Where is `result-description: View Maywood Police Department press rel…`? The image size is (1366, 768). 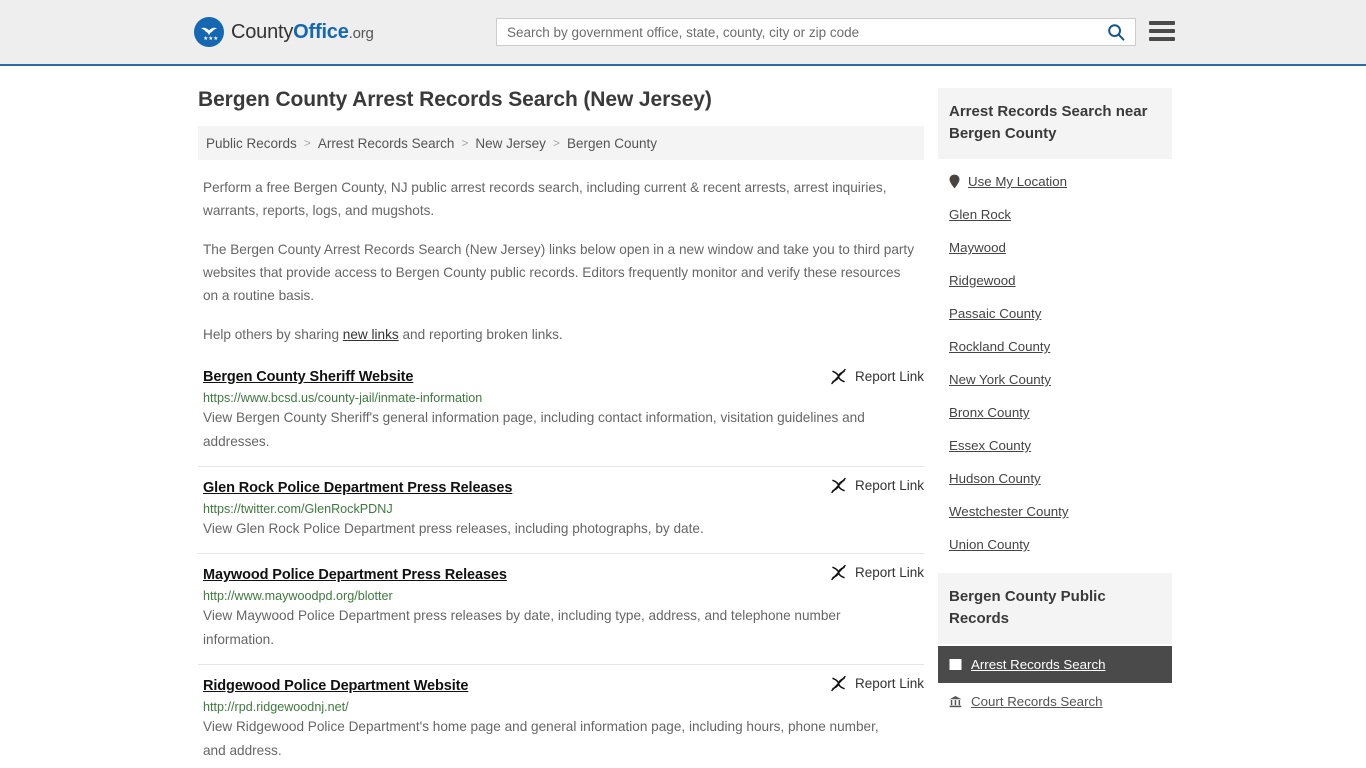
result-description: View Maywood Police Department press rel… is located at coordinates (522, 627).